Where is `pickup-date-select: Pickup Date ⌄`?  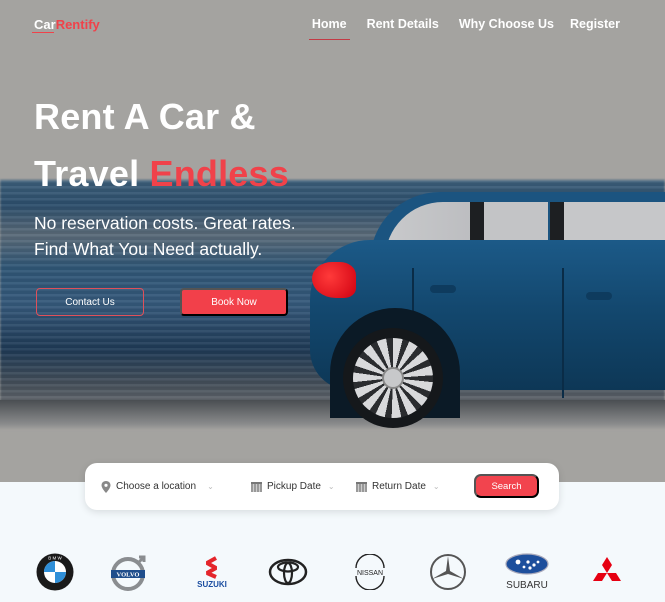
pickup-date-select: Pickup Date ⌄ is located at coordinates (293, 486).